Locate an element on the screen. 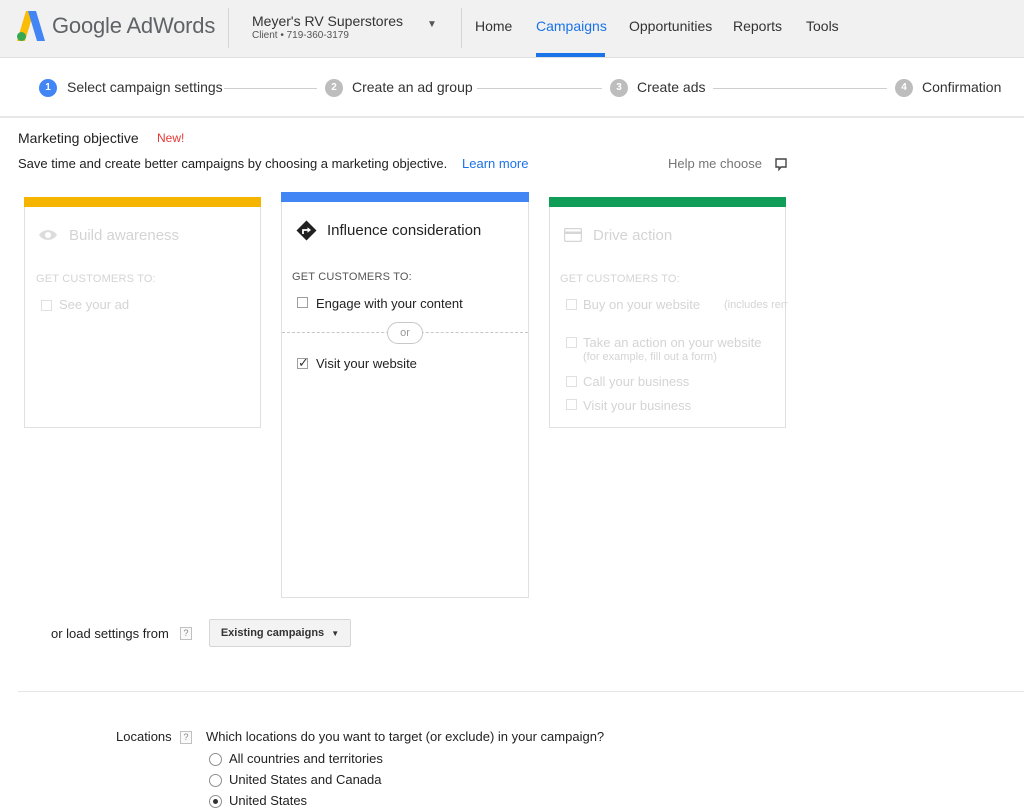 This screenshot has height=809, width=1024. take-action-note: (for example, fill out a form) is located at coordinates (650, 357).